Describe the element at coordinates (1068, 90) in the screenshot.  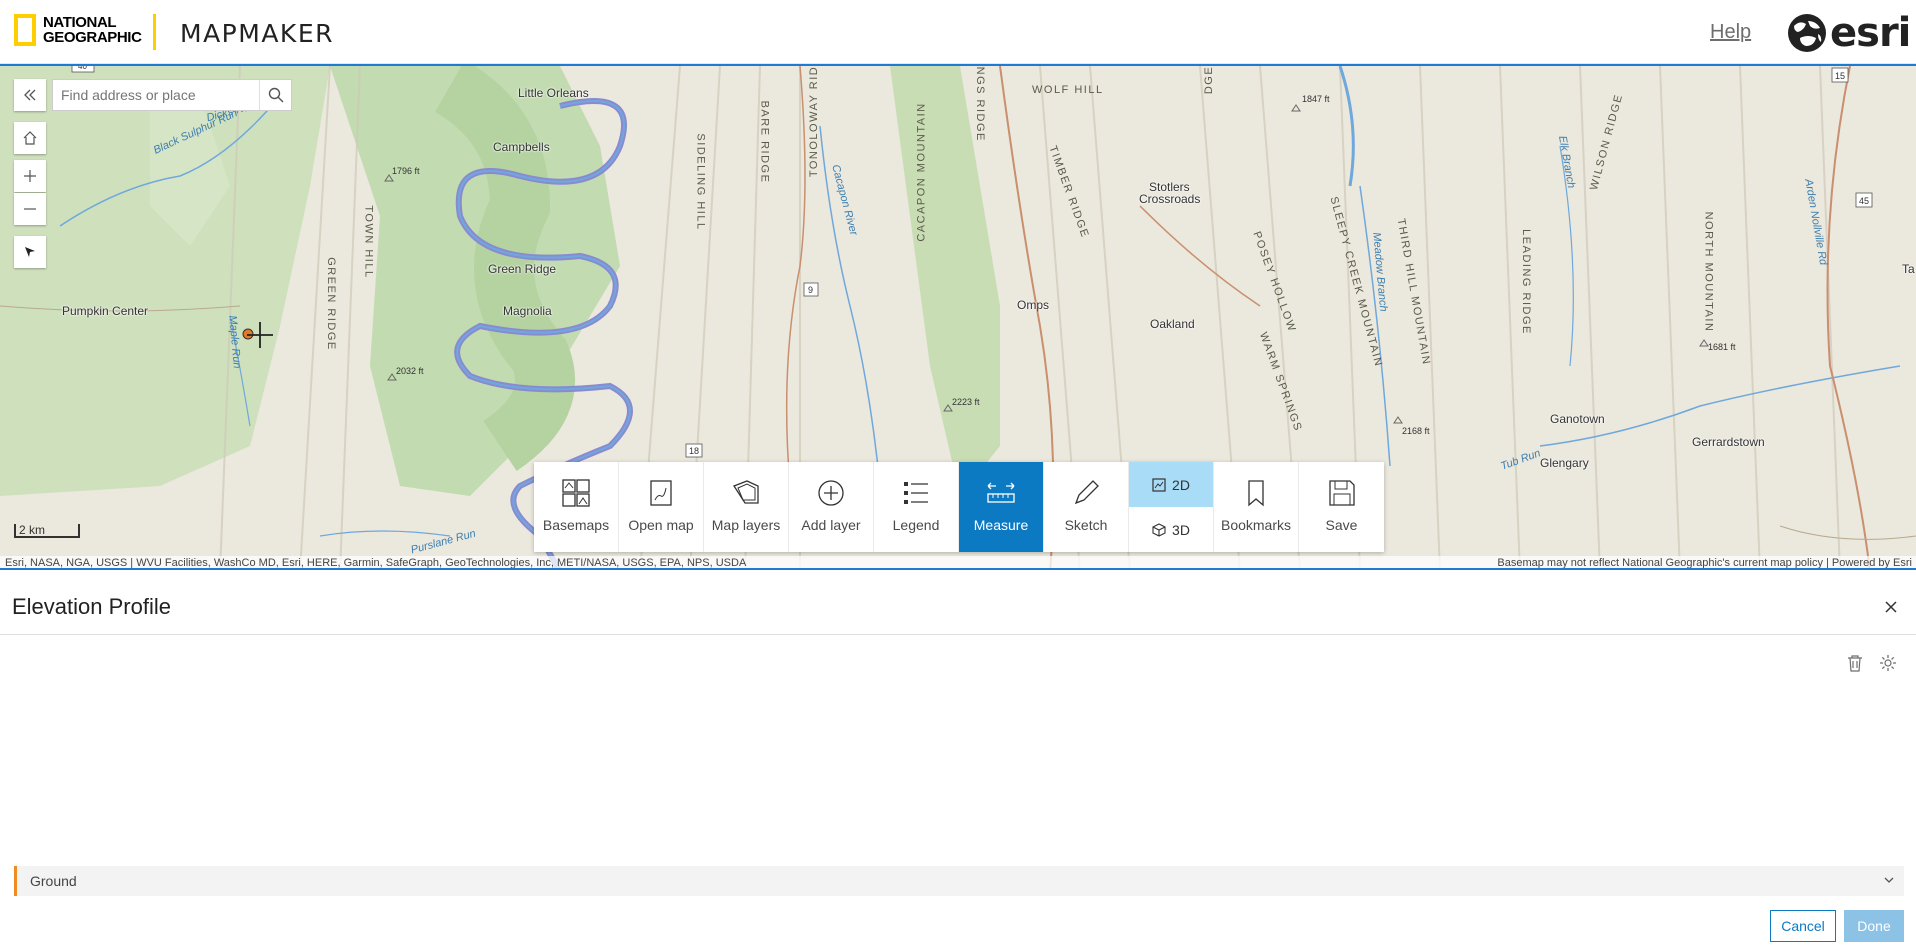
I see `ridge-label: WOLF HILL` at that location.